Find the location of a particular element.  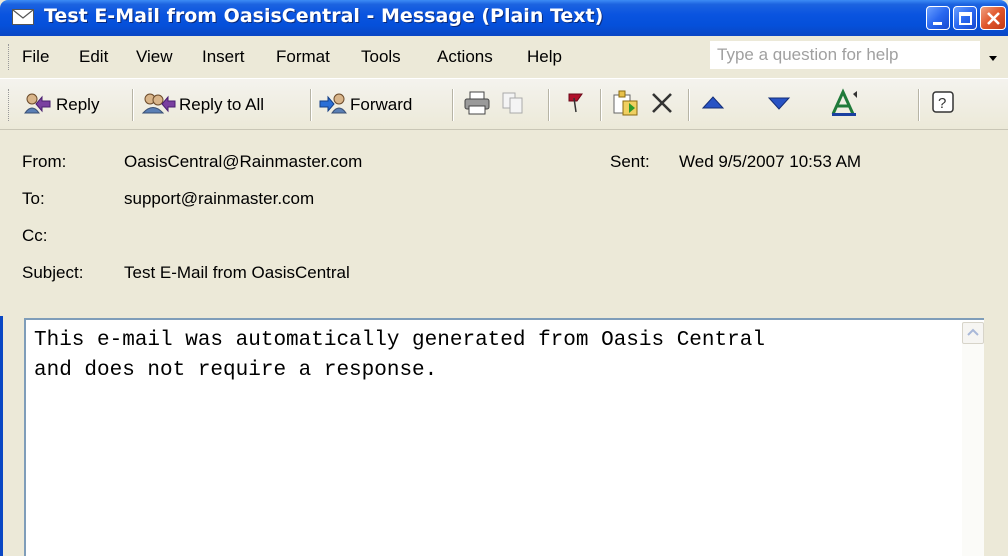

help-dropdown-arrow-icon is located at coordinates (993, 58).